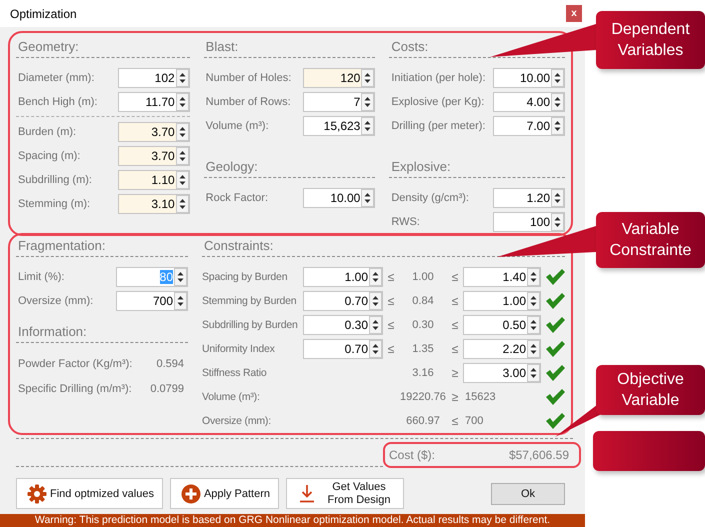 The height and width of the screenshot is (527, 705). What do you see at coordinates (37, 494) in the screenshot?
I see `gear-icon` at bounding box center [37, 494].